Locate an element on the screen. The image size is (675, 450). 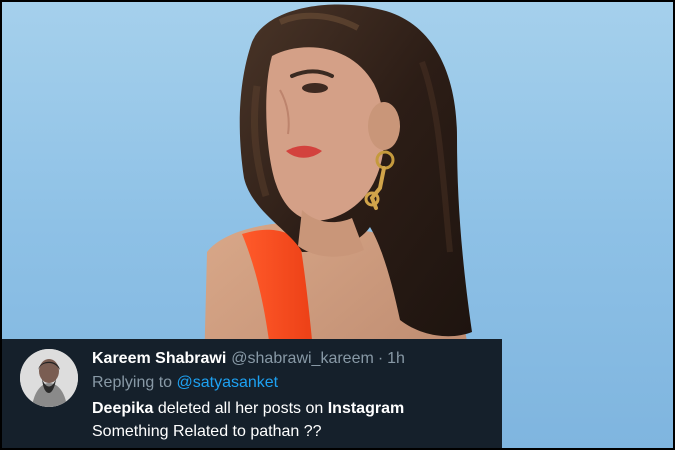
tweet-time: 1h is located at coordinates (396, 359).